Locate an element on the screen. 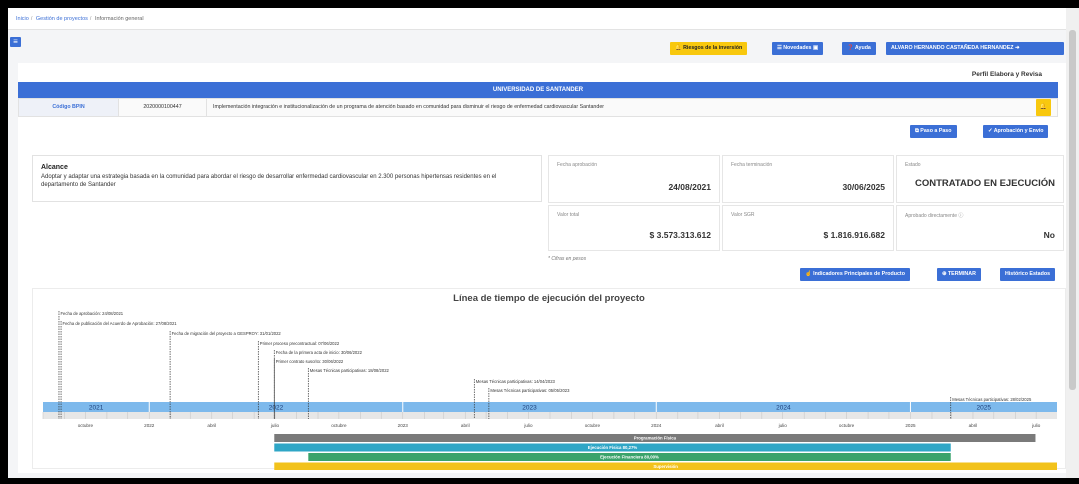  stat-label: Valor total is located at coordinates (568, 215).